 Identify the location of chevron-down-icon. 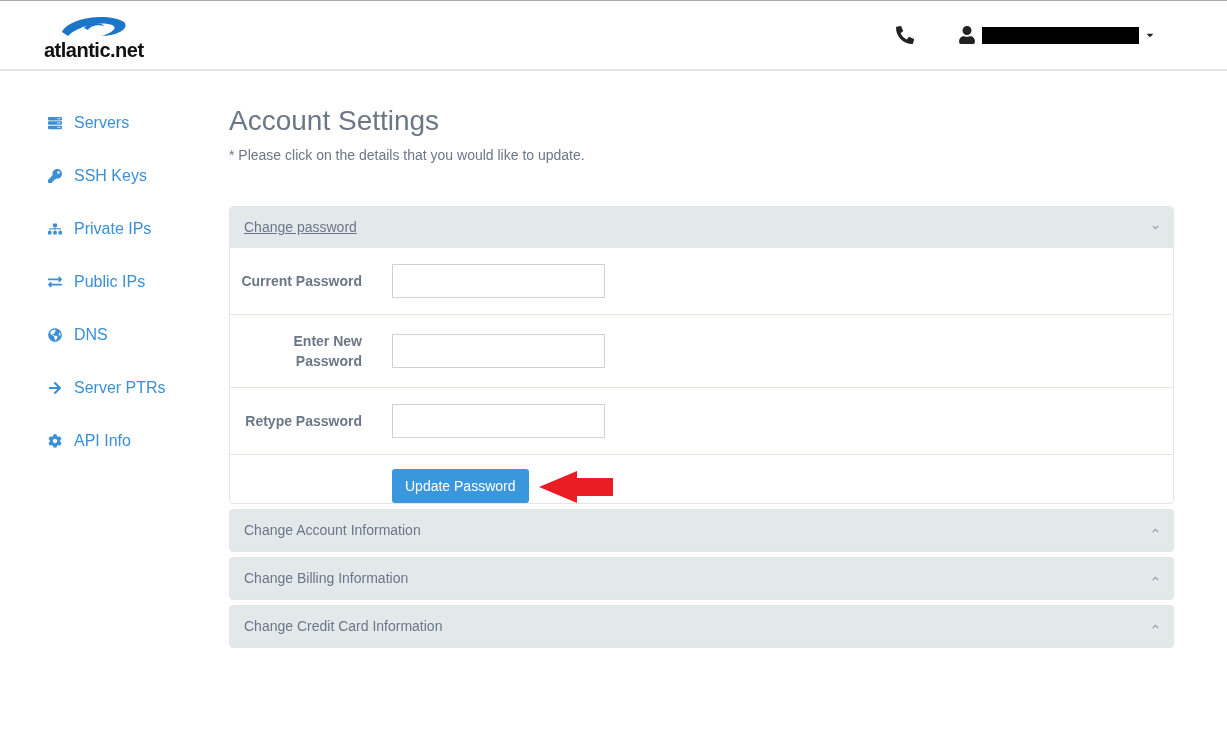
(1155, 227).